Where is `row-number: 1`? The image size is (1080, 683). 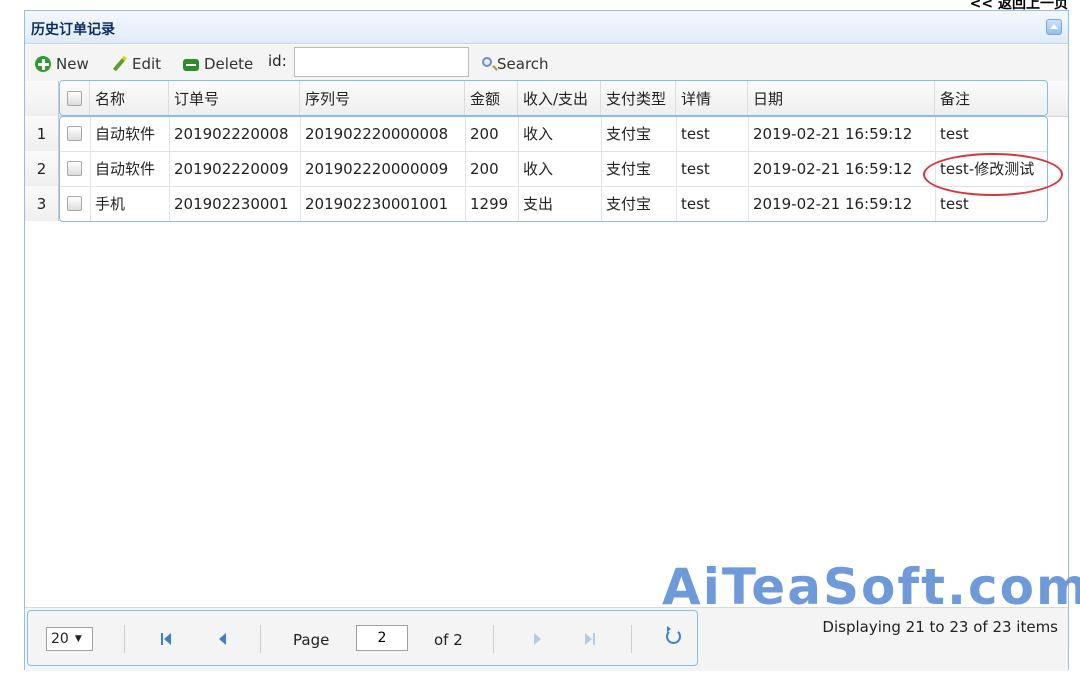 row-number: 1 is located at coordinates (42, 133).